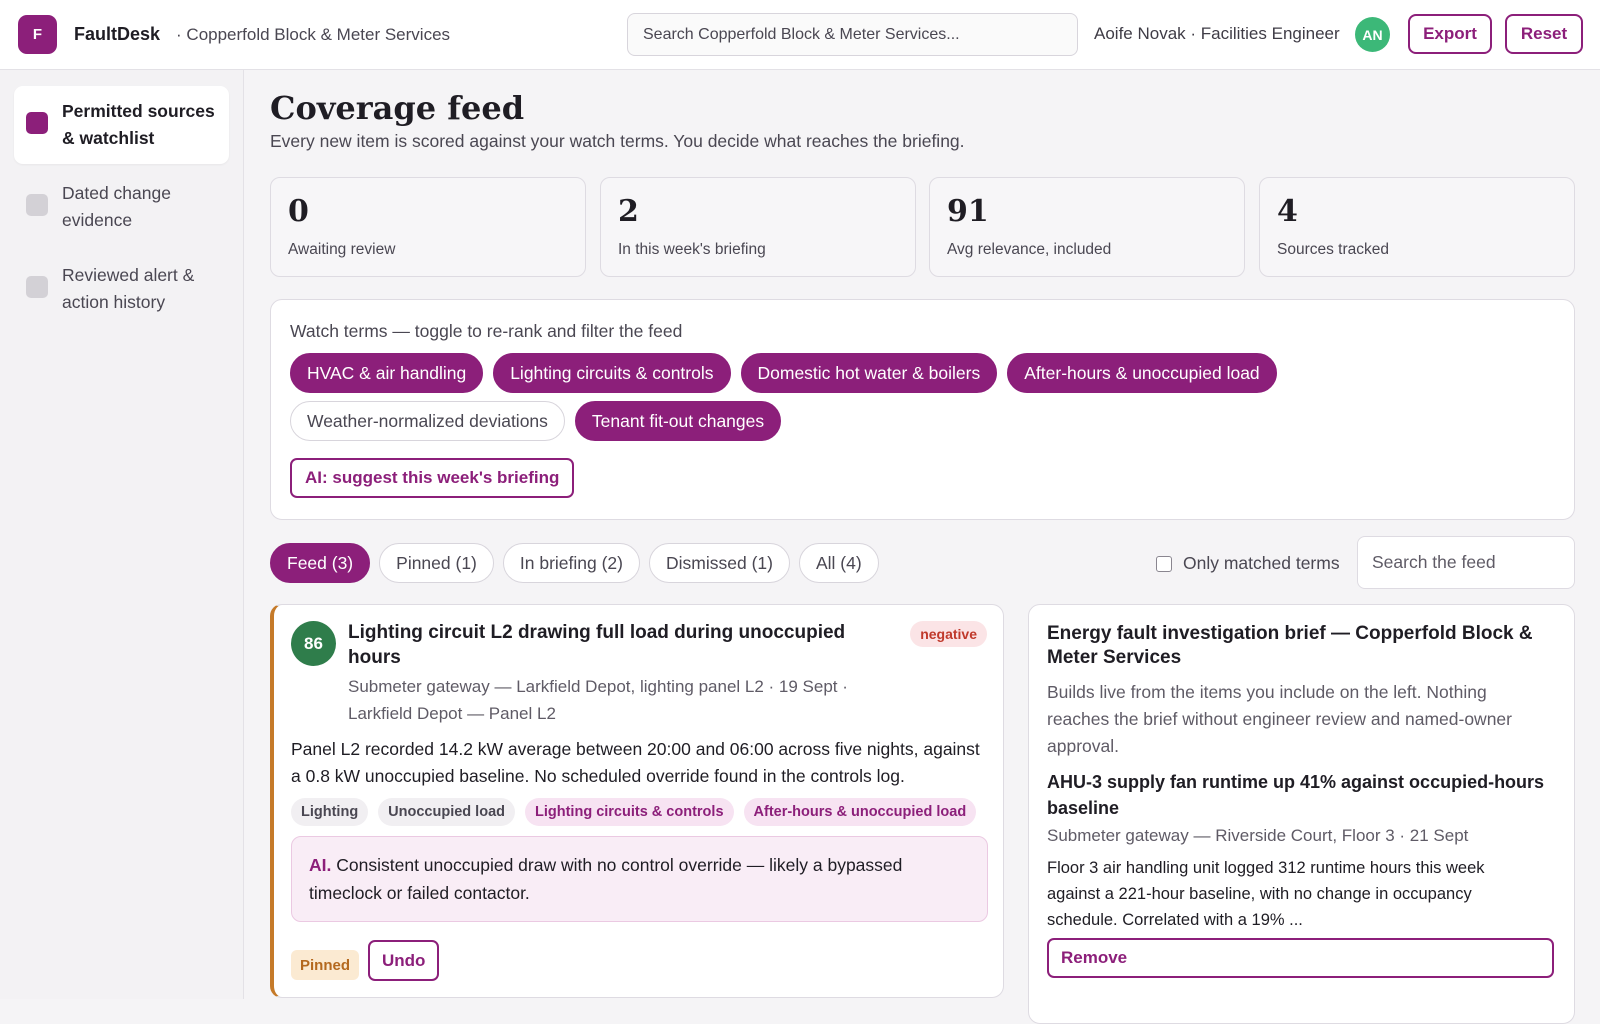 The width and height of the screenshot is (1600, 1024). Describe the element at coordinates (1087, 227) in the screenshot. I see `stat-avg-relevance: 91 Avg relevance, included` at that location.